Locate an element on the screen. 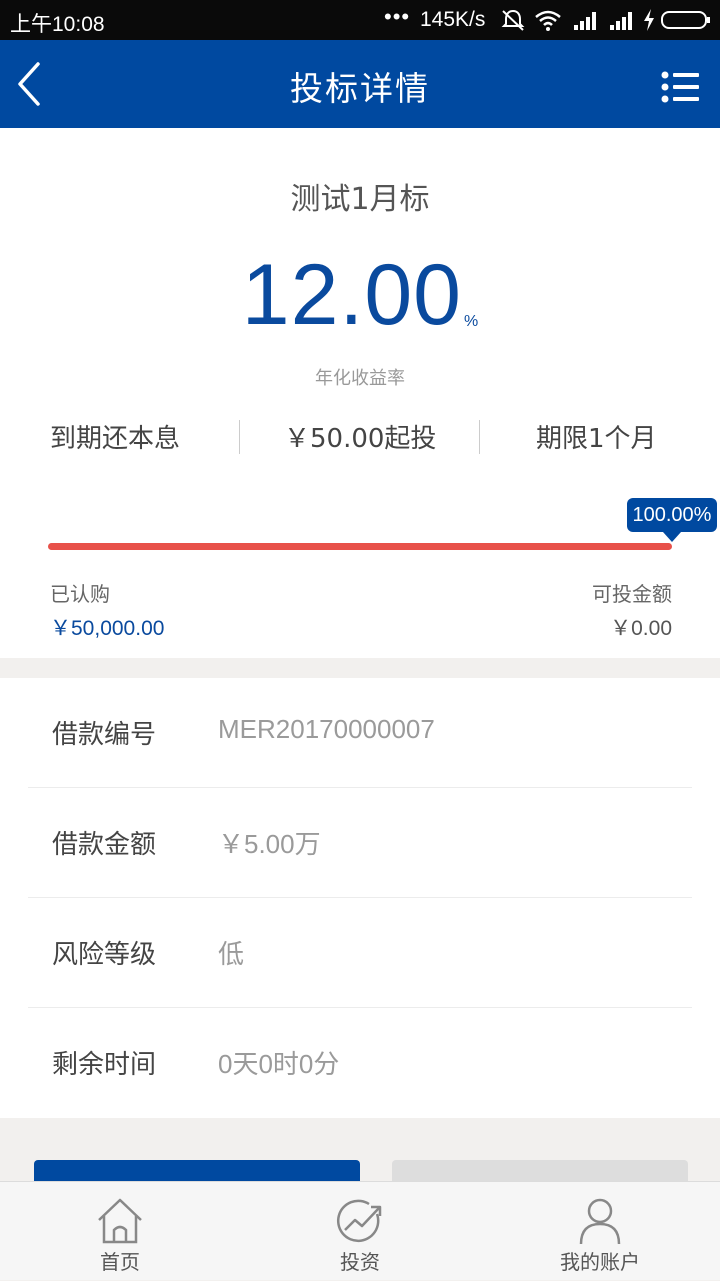 This screenshot has height=1281, width=720. detail-value: MER20170000007 is located at coordinates (326, 729).